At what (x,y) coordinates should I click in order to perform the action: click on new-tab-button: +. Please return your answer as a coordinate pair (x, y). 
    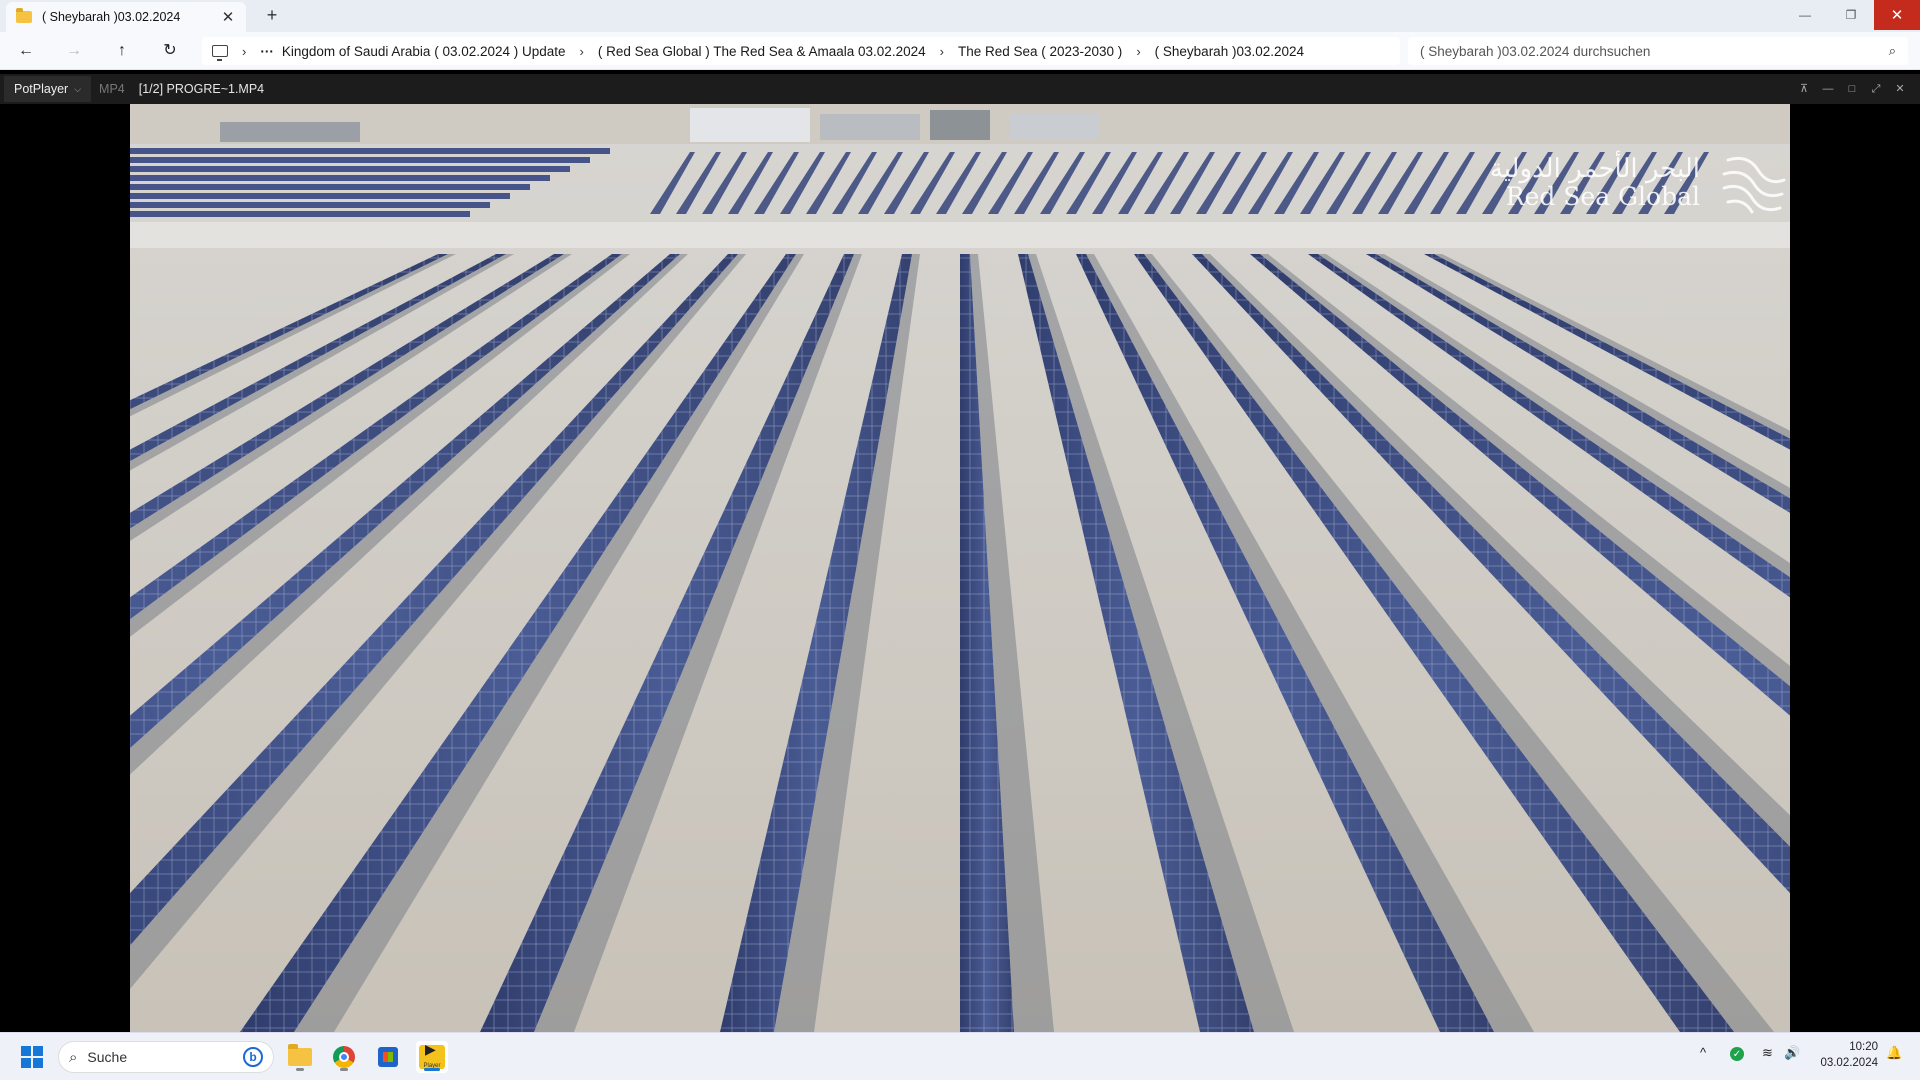
    Looking at the image, I should click on (272, 15).